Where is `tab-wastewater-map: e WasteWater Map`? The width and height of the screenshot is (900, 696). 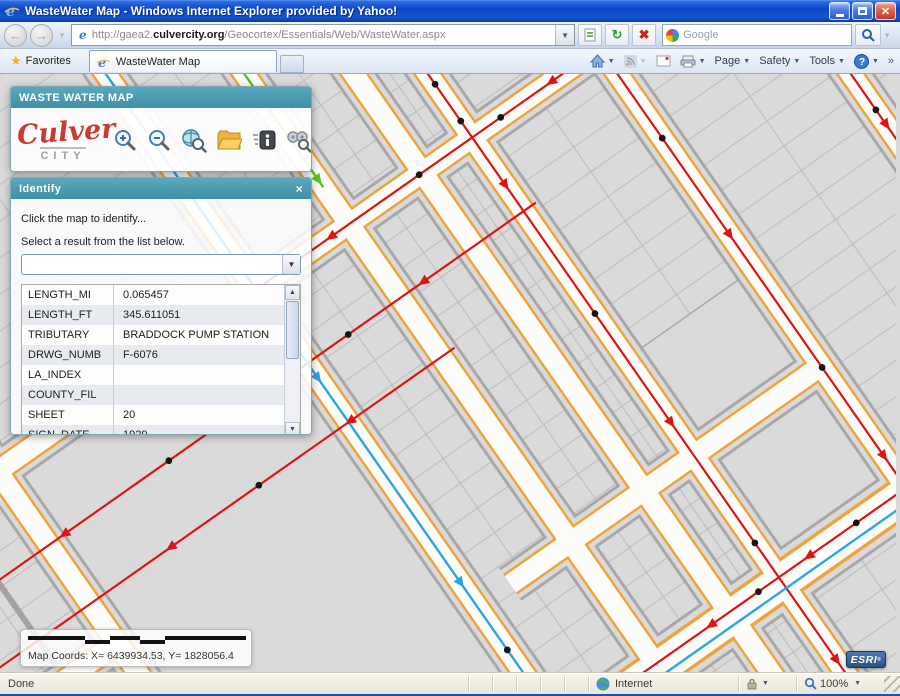 tab-wastewater-map: e WasteWater Map is located at coordinates (182, 61).